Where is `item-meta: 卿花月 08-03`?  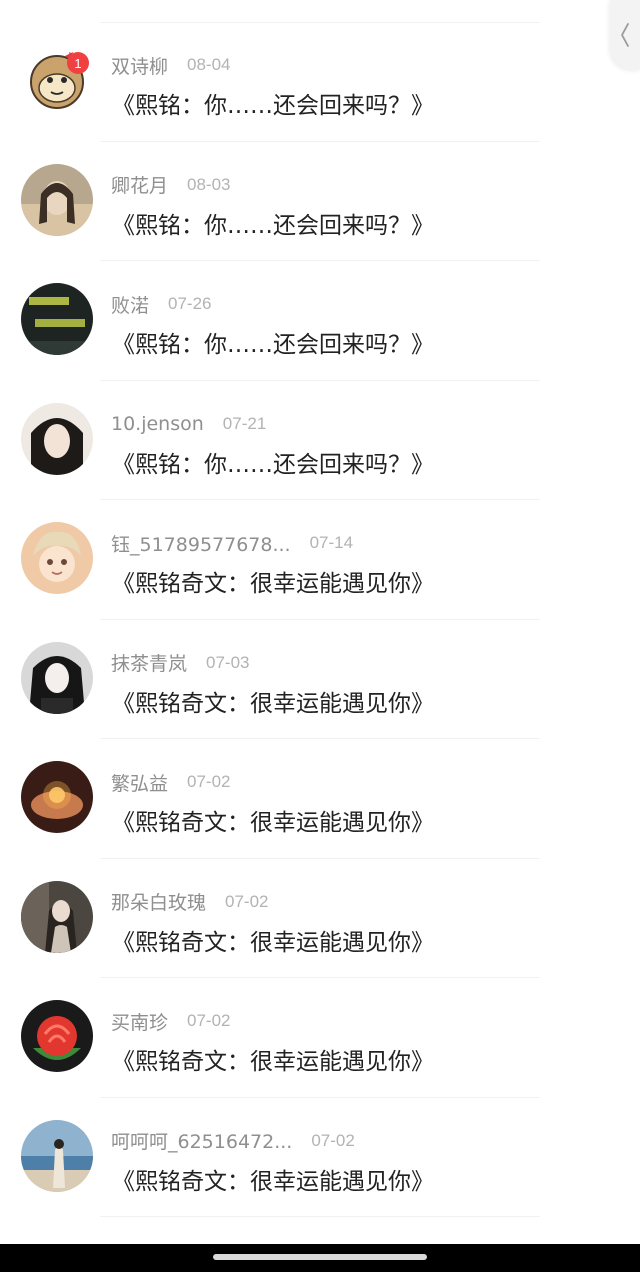
item-meta: 卿花月 08-03 is located at coordinates (171, 185).